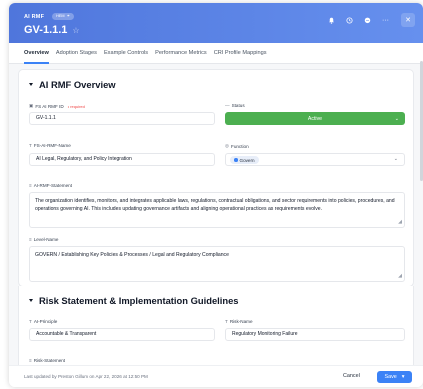 The image size is (423, 389). I want to click on overview-section-title: AI RMF Overview, so click(77, 84).